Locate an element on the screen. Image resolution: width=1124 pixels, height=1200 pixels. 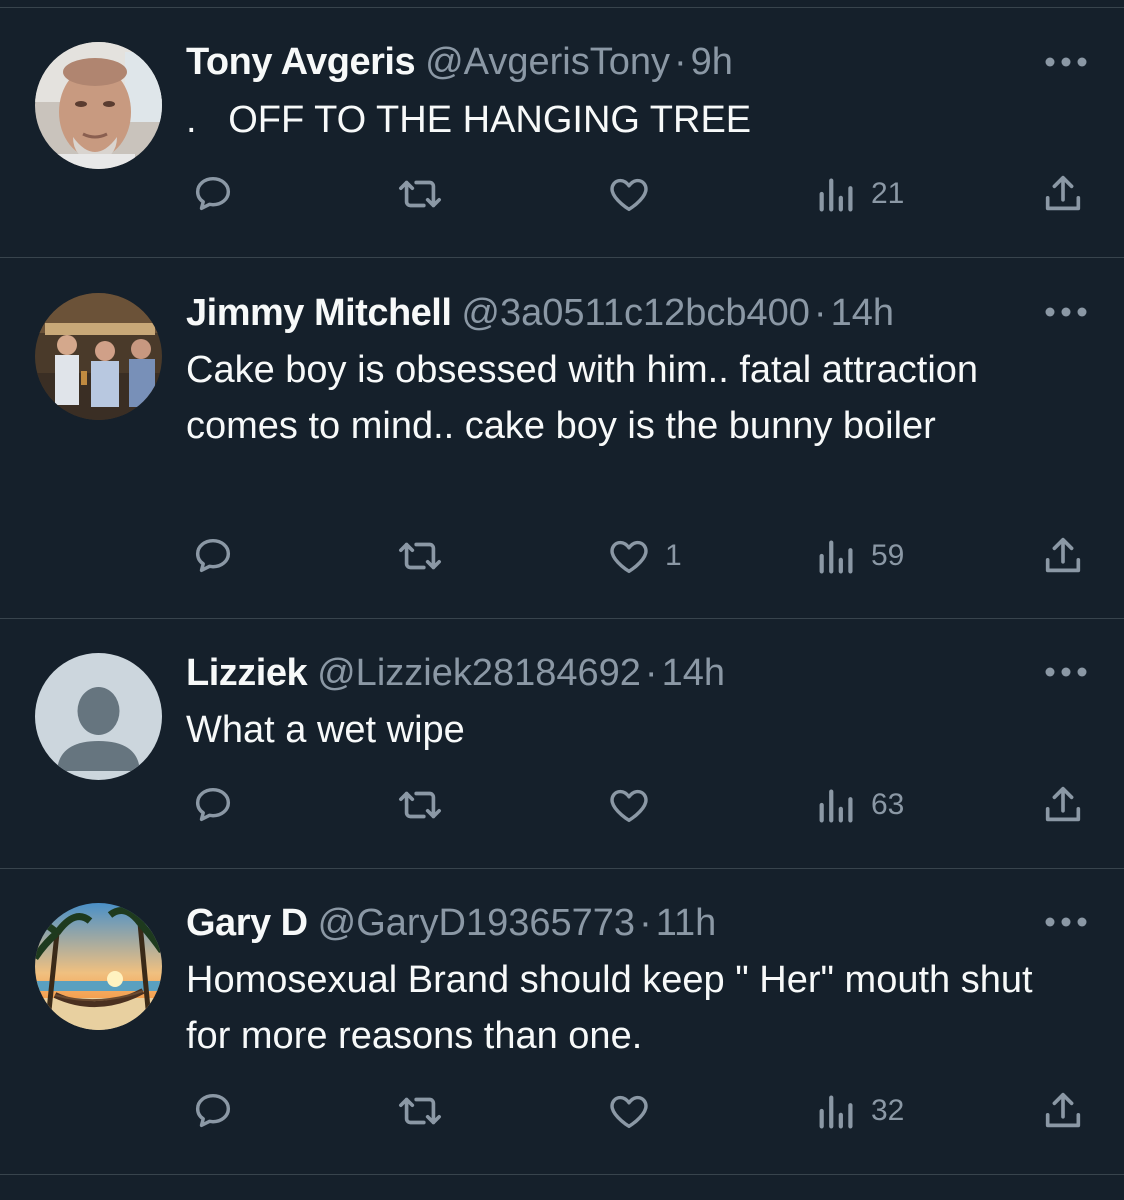
tweet-actions: 63 is located at coordinates (562, 805).